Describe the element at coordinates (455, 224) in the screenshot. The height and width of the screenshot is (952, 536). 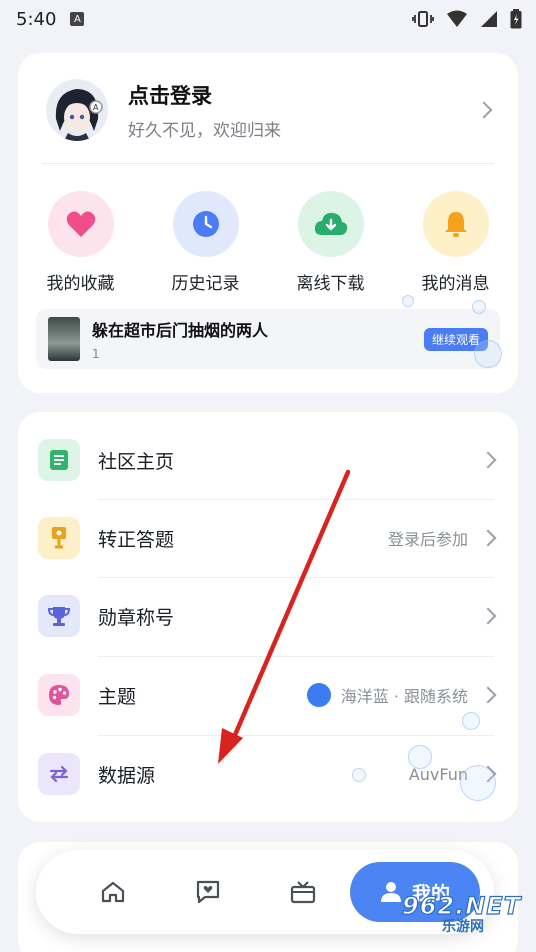
I see `bell-icon` at that location.